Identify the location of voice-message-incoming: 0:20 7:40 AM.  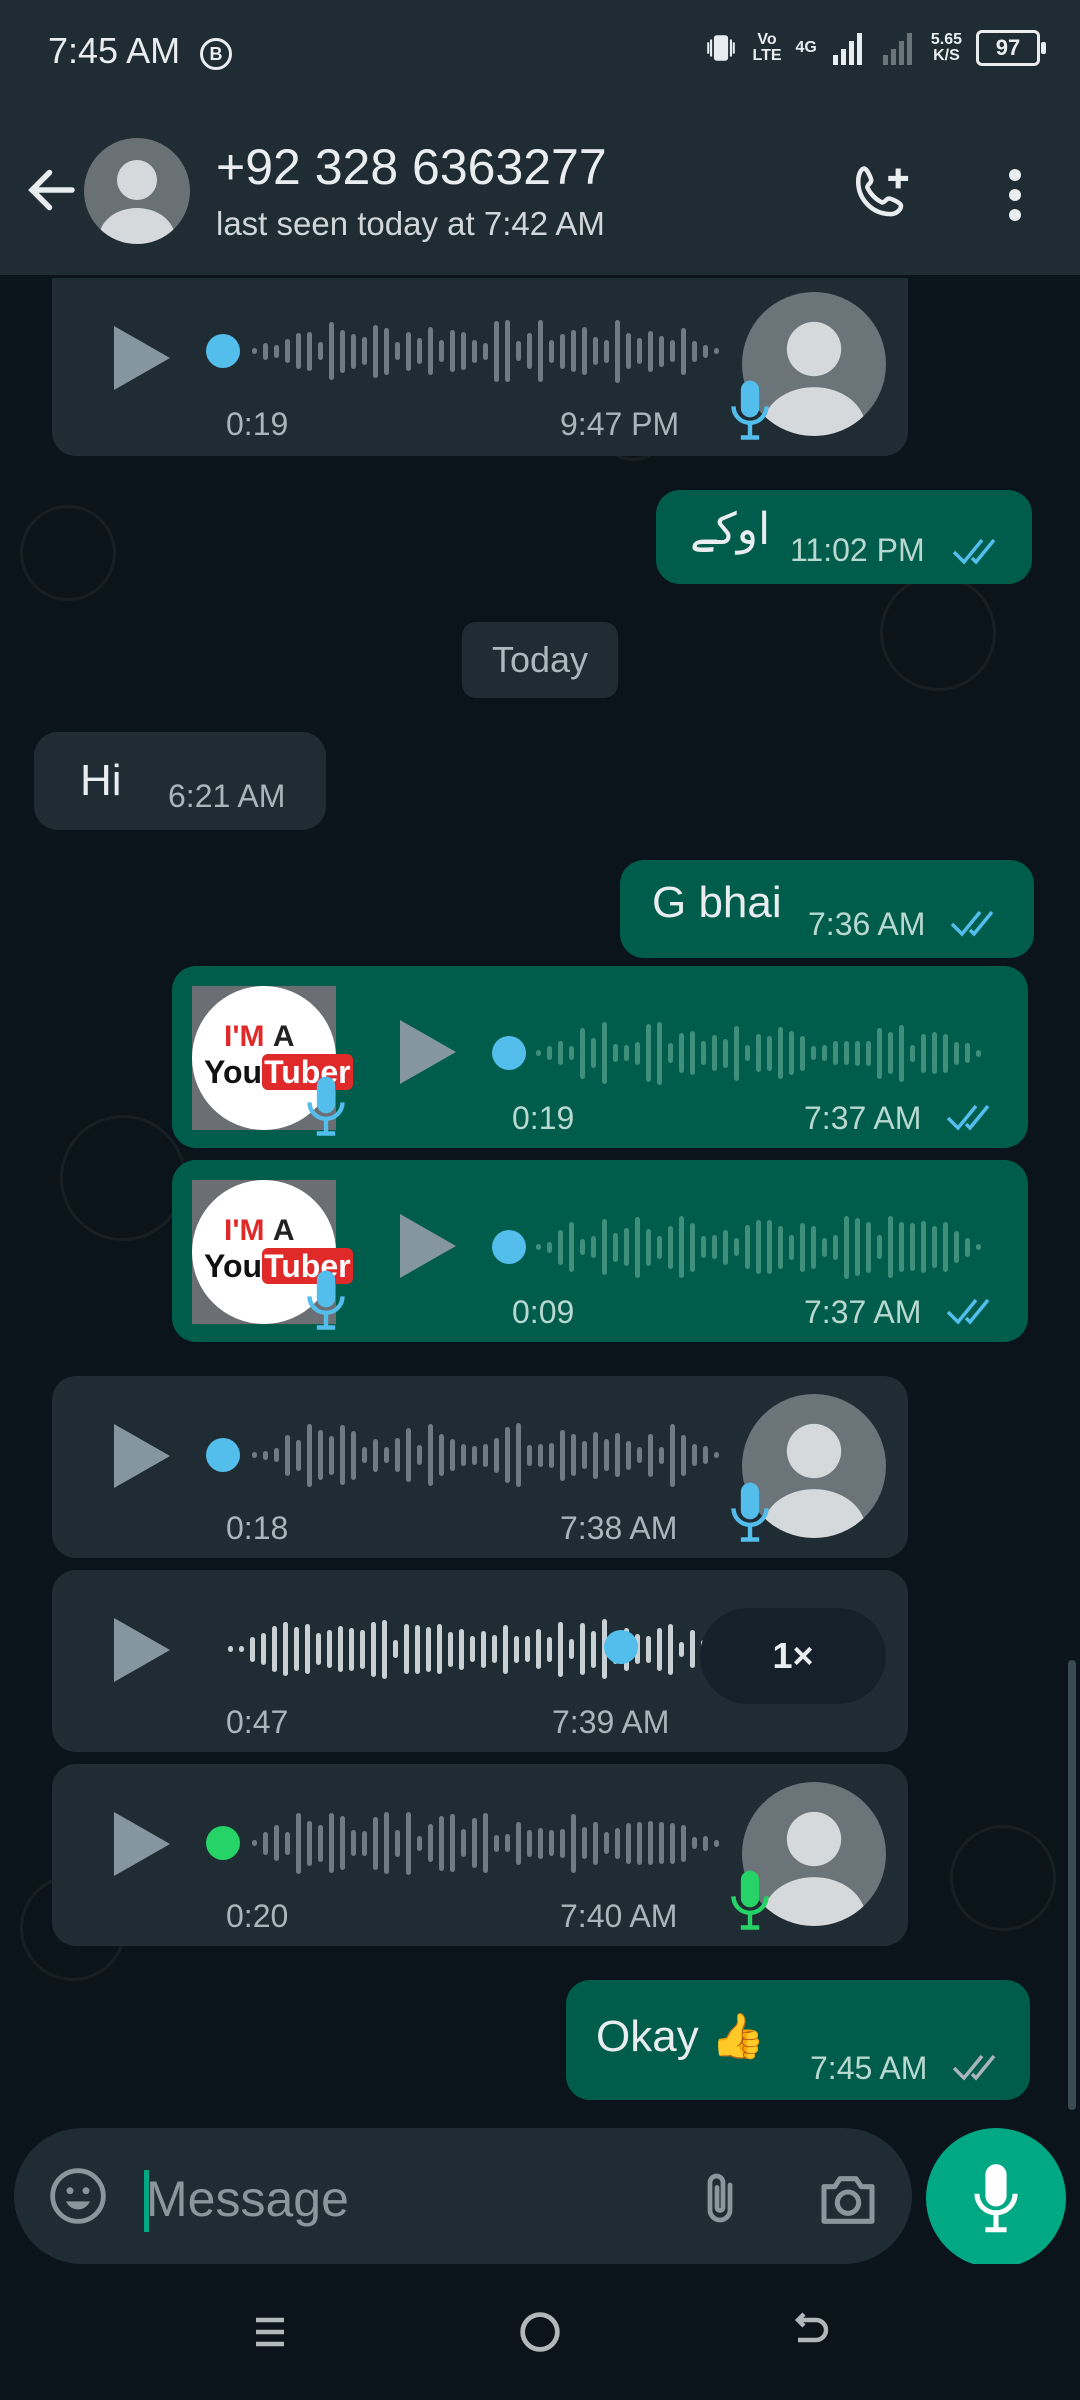
(480, 1855).